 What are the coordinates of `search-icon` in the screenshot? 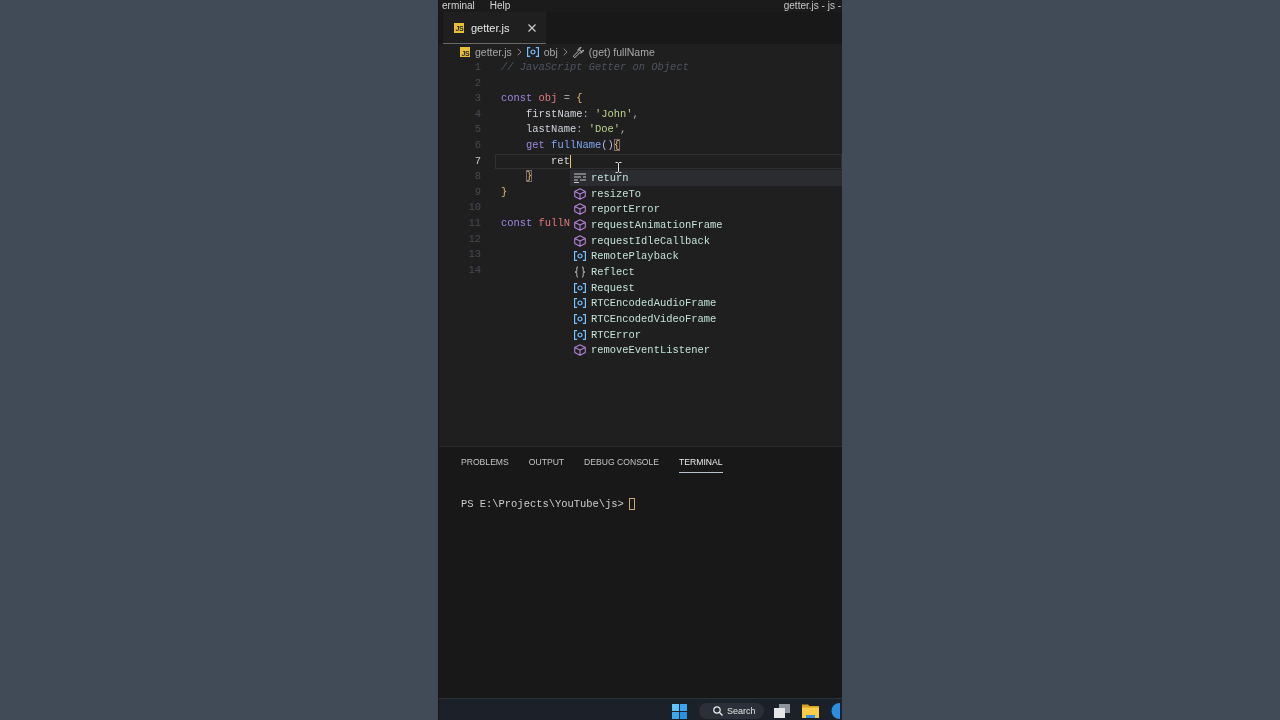 It's located at (718, 711).